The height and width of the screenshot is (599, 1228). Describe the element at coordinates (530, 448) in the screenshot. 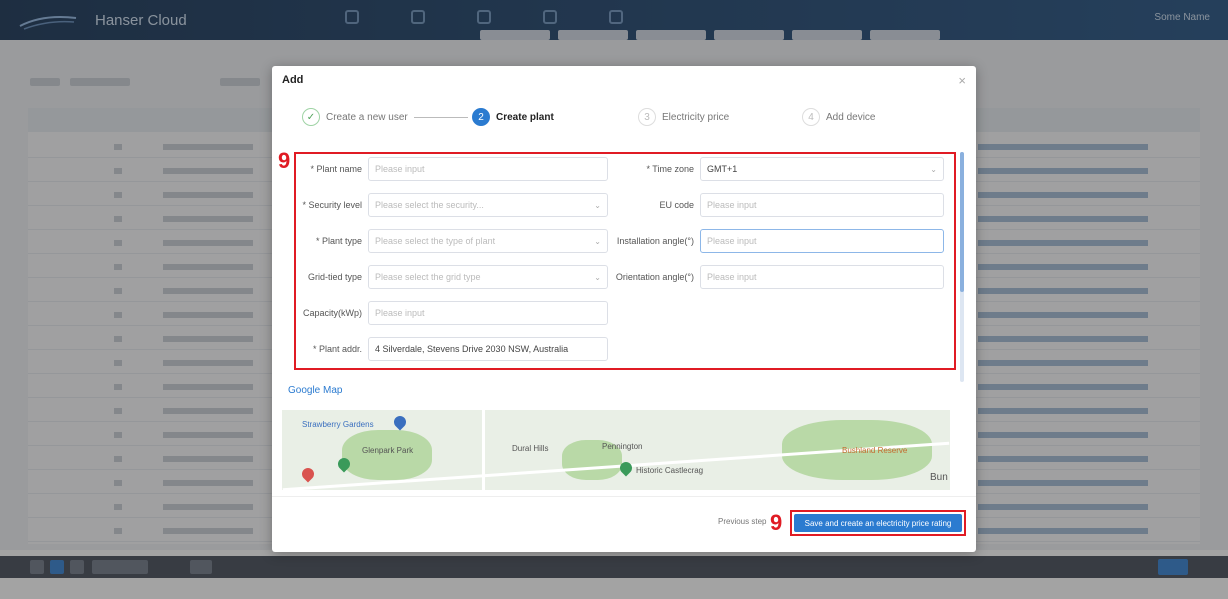

I see `map-label: Dural Hills` at that location.